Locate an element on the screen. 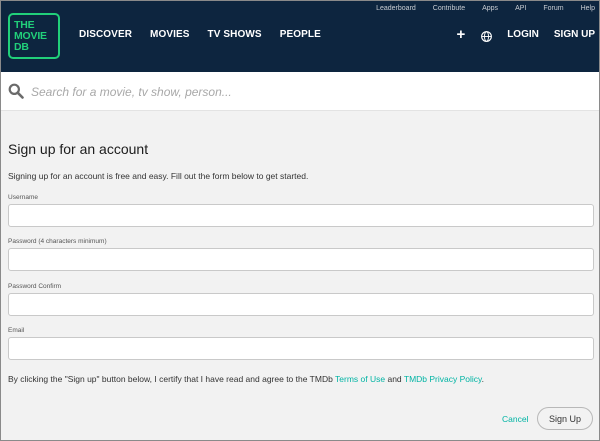 The width and height of the screenshot is (600, 441). terms-suffix: . is located at coordinates (483, 379).